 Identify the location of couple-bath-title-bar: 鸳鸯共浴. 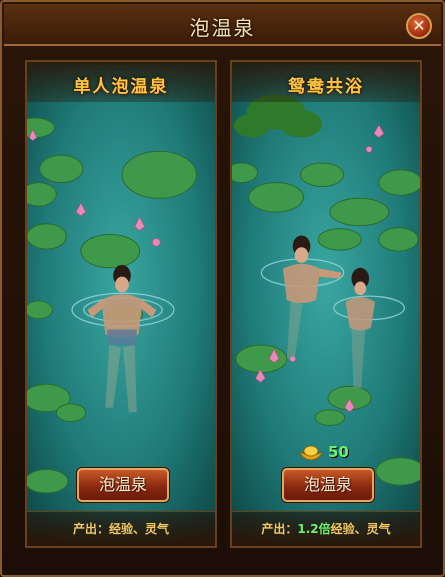
(326, 82).